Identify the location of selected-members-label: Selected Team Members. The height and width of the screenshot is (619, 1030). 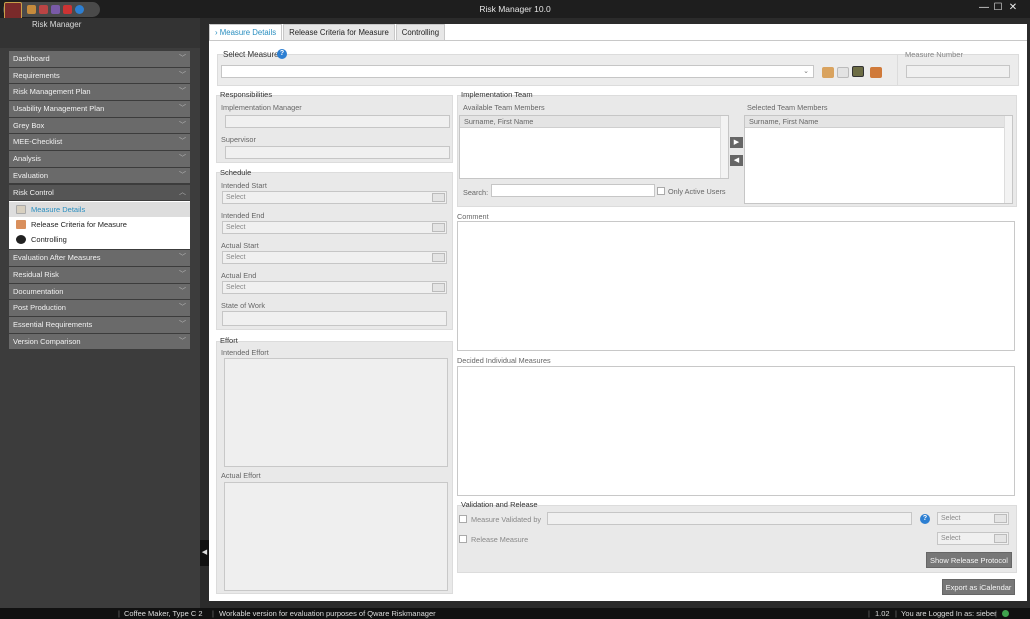
(787, 107).